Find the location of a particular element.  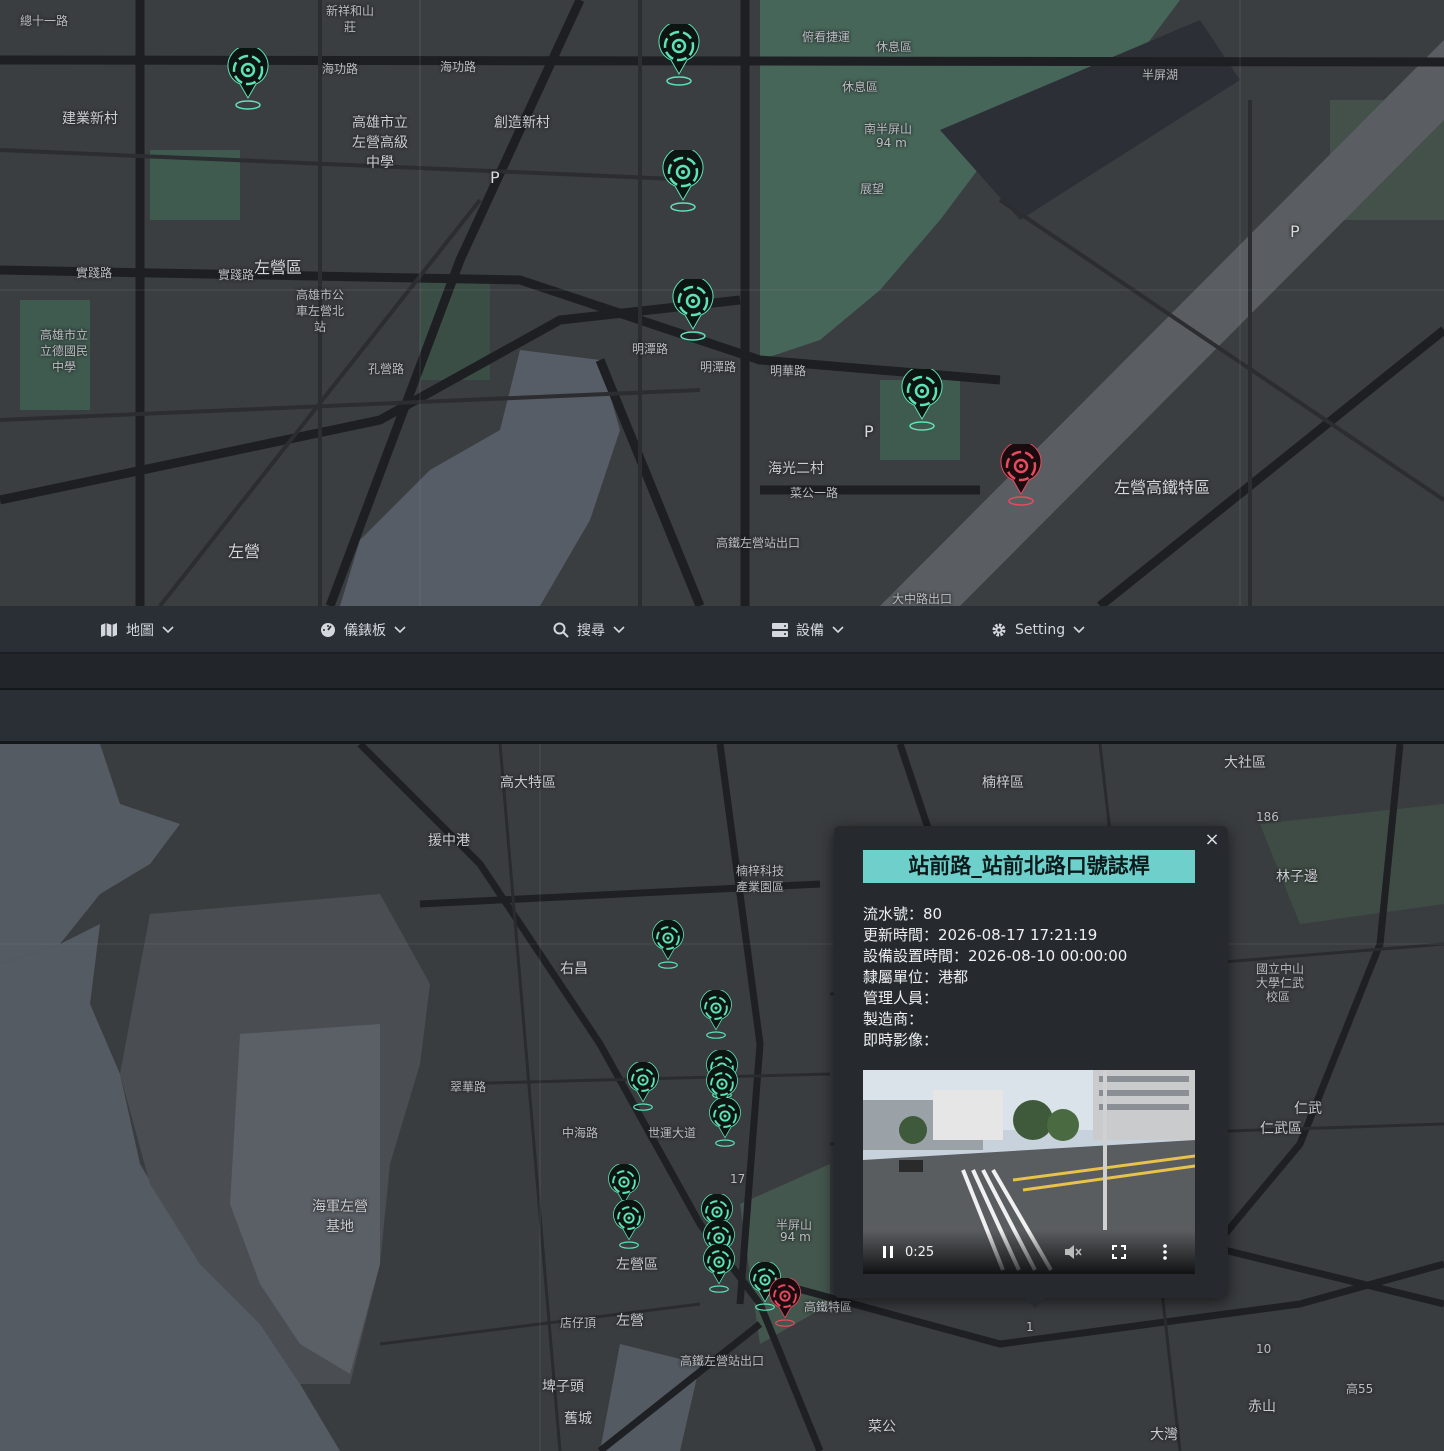

map-label: 創造新村 is located at coordinates (522, 123).